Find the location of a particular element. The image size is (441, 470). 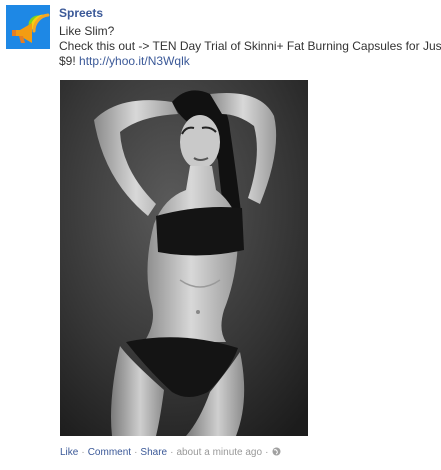

megaphone-logo-icon is located at coordinates (28, 27).